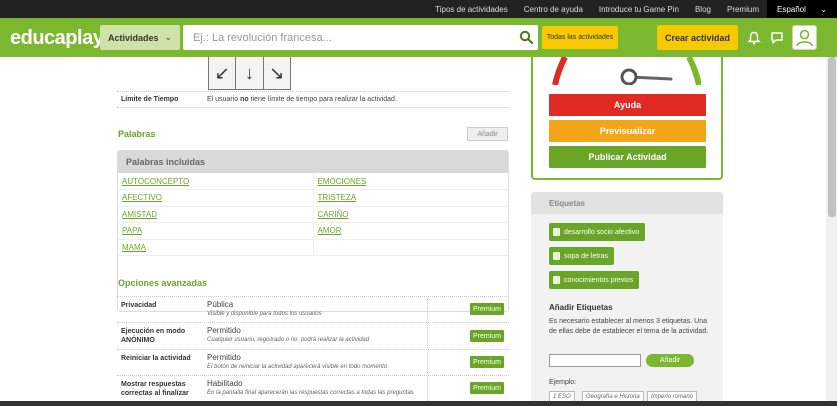 The image size is (837, 406). I want to click on actions-panel: Ayuda Previsualizar Publicar Actividad, so click(627, 118).